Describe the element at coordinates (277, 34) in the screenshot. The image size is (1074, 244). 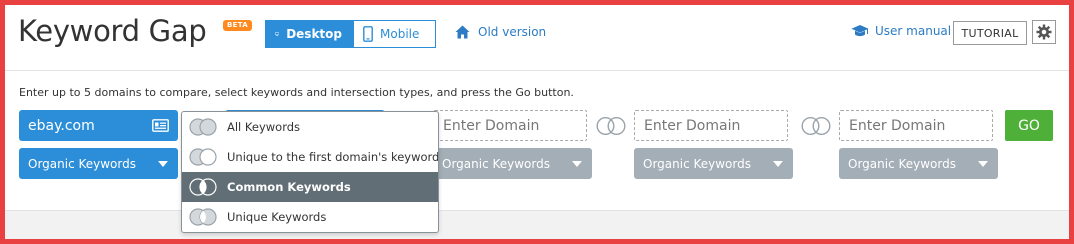
I see `monitor-icon` at that location.